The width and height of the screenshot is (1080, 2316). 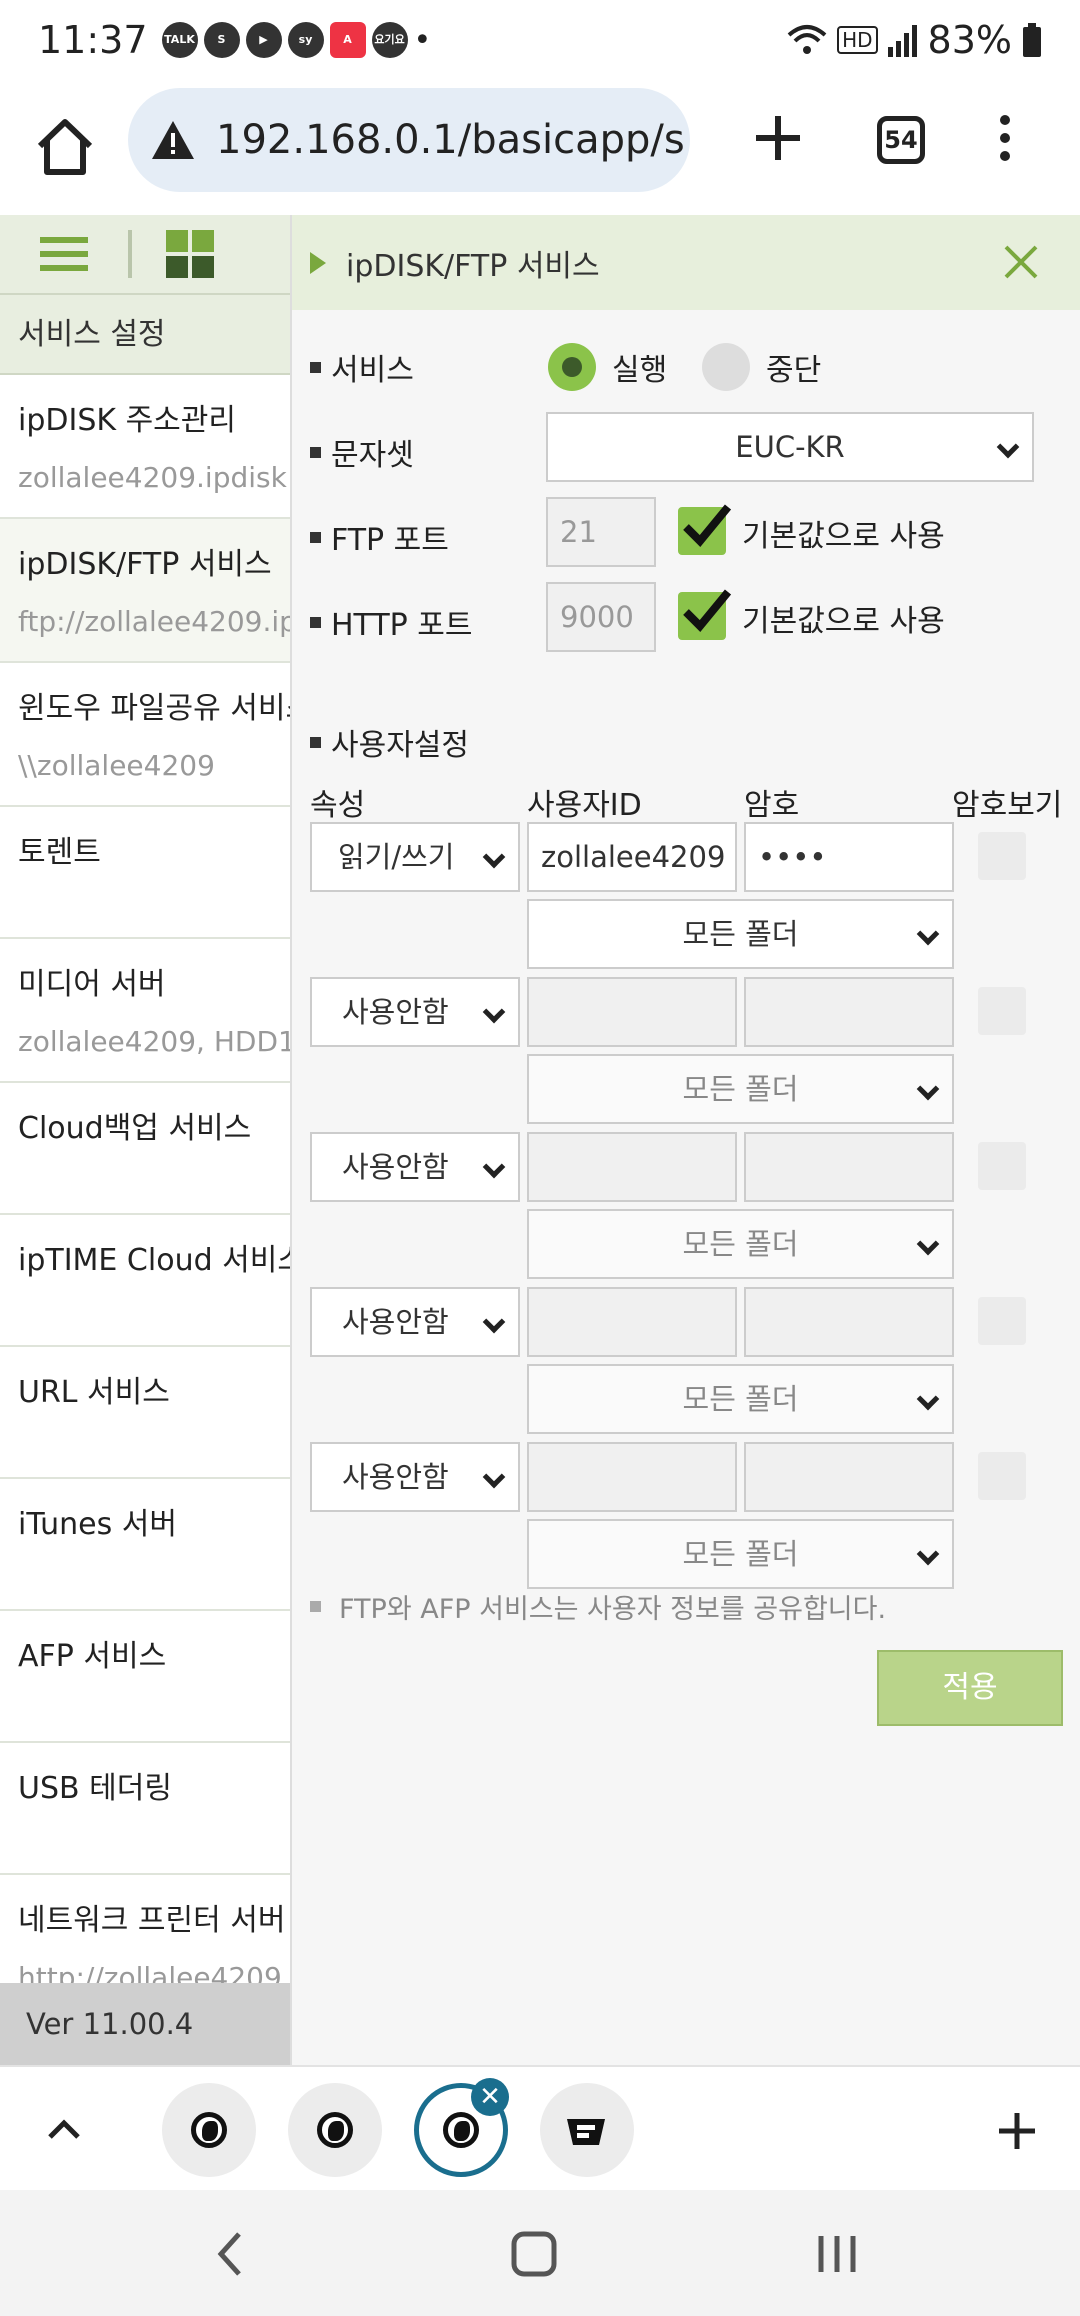 I want to click on sidebar-item-label: 토렌트, so click(x=59, y=852).